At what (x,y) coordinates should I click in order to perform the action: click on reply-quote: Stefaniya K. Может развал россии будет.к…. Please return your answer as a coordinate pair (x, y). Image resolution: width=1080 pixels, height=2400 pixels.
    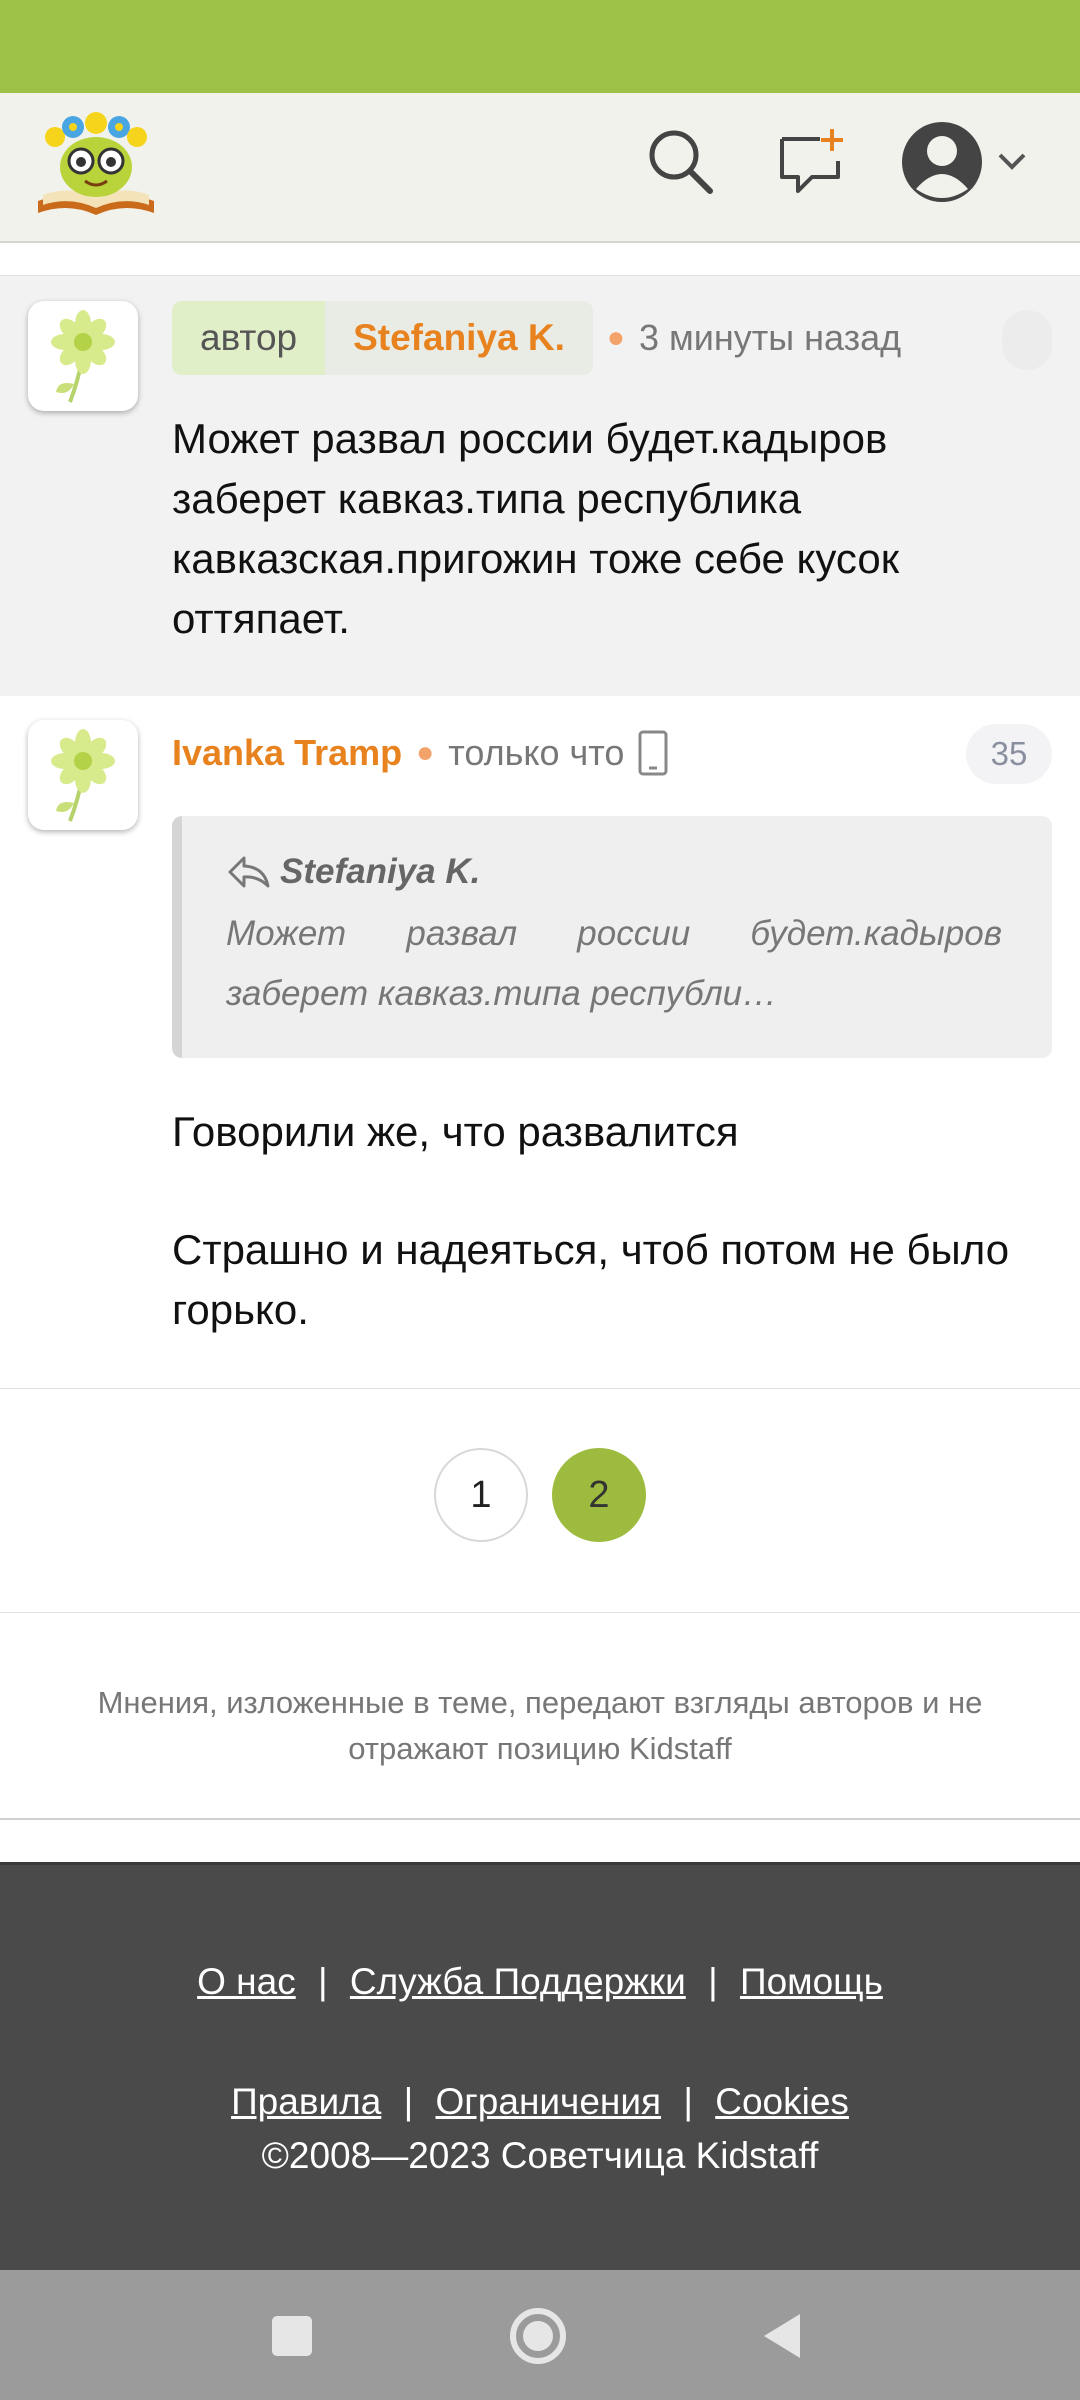
    Looking at the image, I should click on (612, 937).